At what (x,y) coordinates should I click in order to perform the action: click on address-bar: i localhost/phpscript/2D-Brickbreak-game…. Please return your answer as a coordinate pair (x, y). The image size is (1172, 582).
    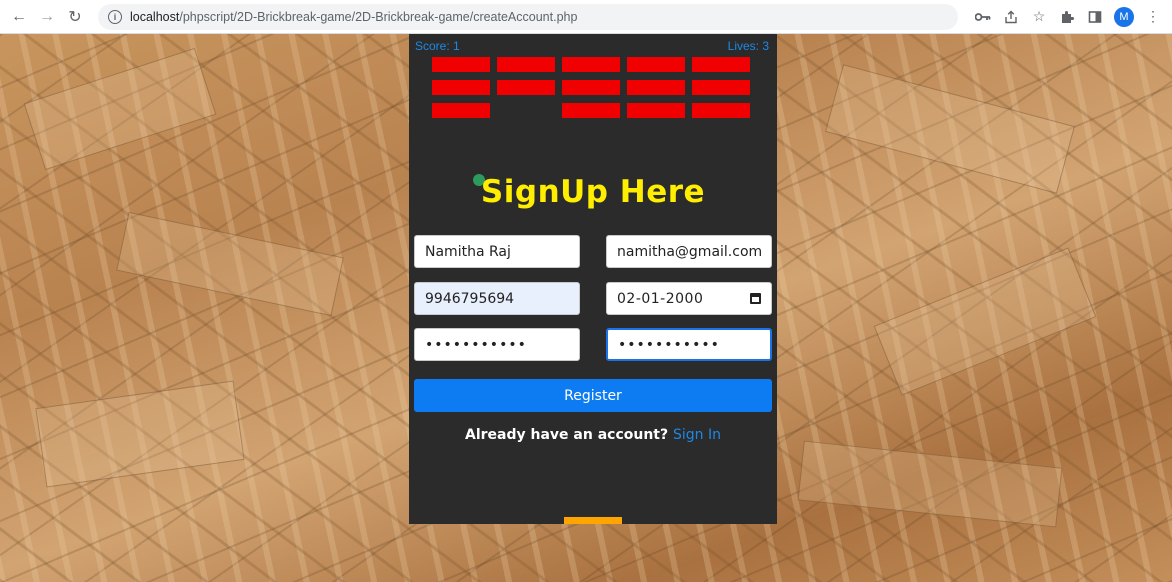
    Looking at the image, I should click on (528, 16).